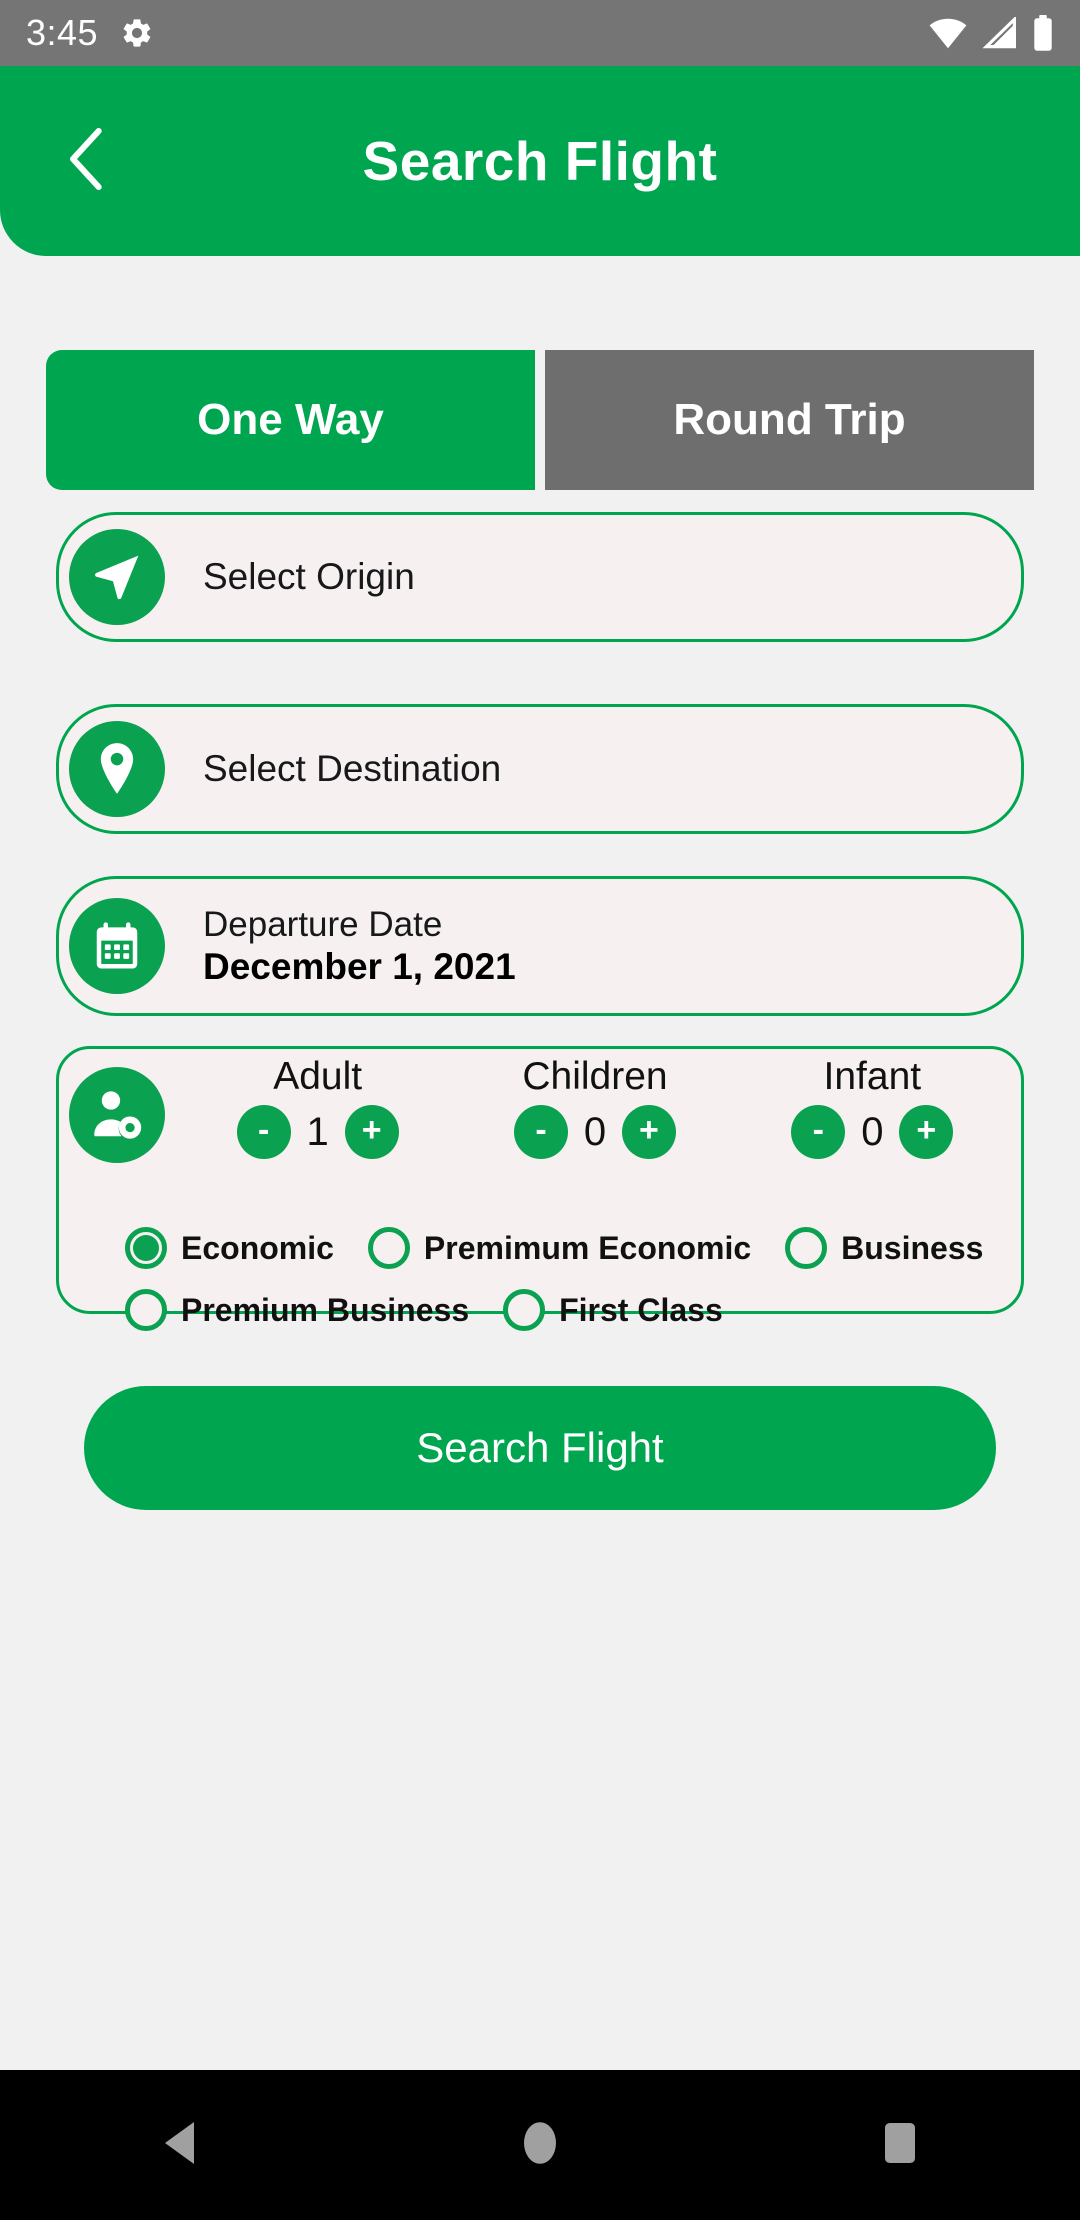 The image size is (1080, 2220). I want to click on departure-date-field: Departure Date December 1, 2021, so click(540, 946).